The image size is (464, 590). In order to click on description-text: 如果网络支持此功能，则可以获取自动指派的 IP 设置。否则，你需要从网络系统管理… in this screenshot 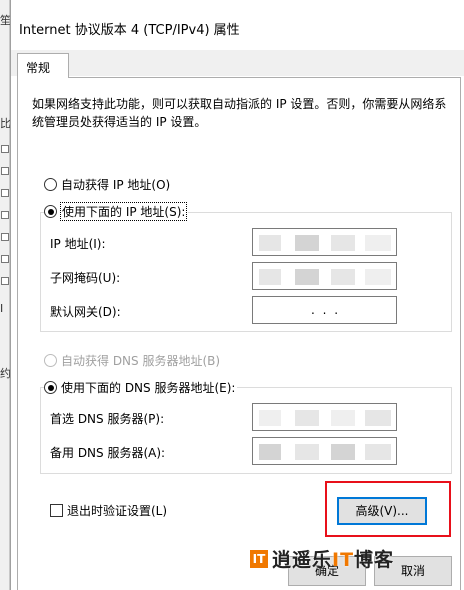, I will do `click(239, 113)`.